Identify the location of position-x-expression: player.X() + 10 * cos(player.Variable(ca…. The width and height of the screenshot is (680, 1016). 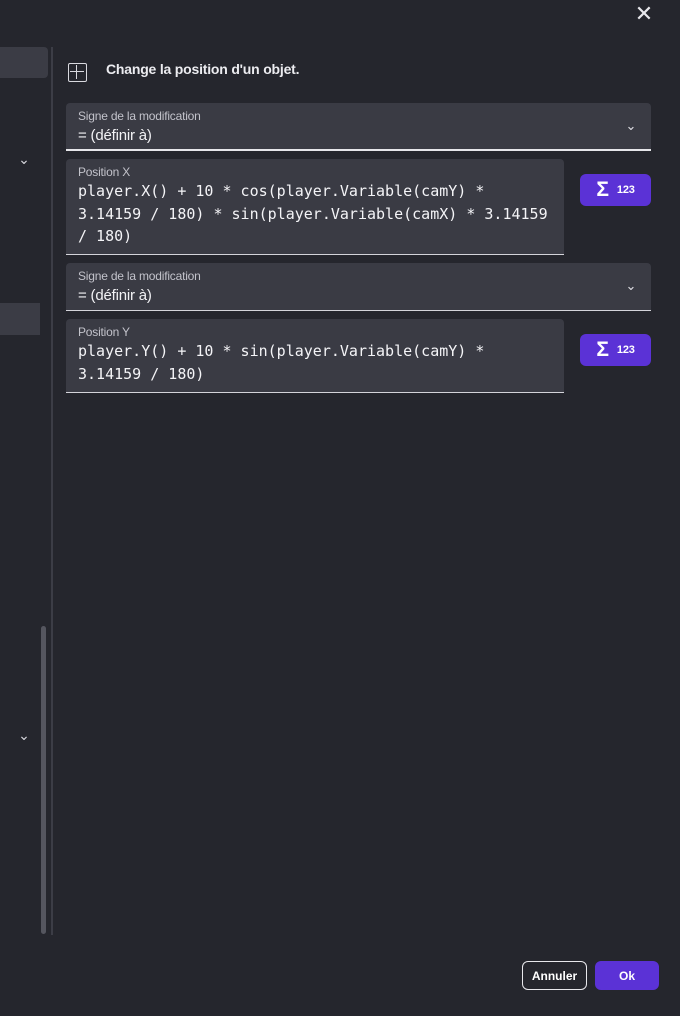
(315, 214).